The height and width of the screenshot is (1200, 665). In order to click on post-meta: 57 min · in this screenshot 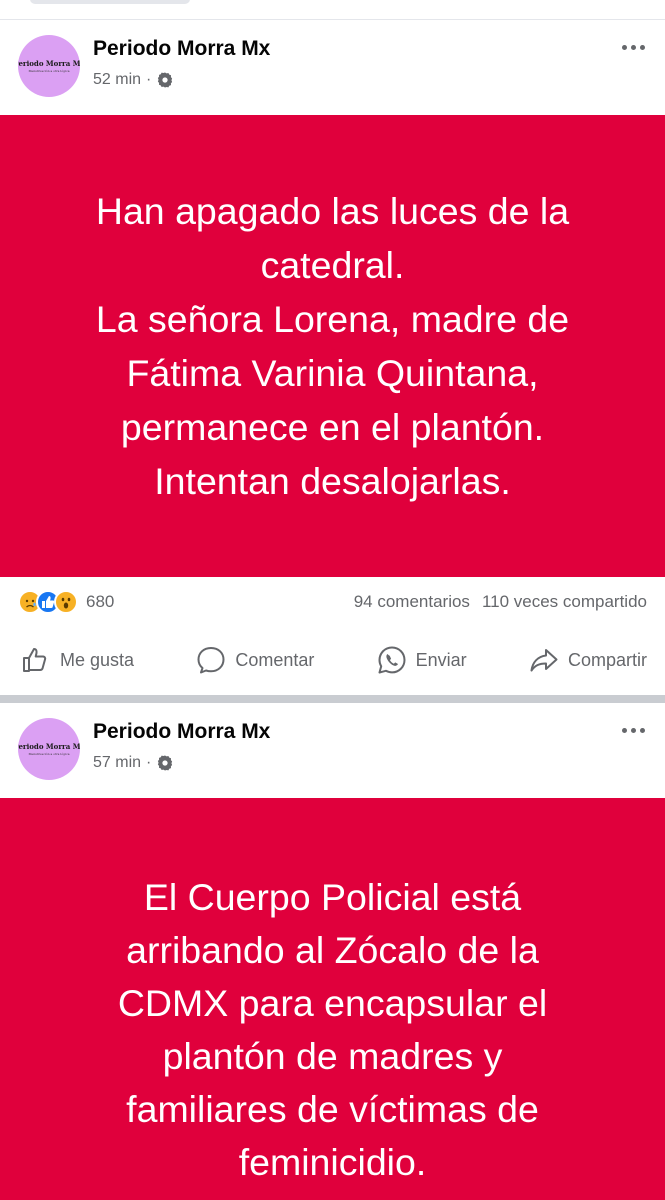, I will do `click(133, 763)`.